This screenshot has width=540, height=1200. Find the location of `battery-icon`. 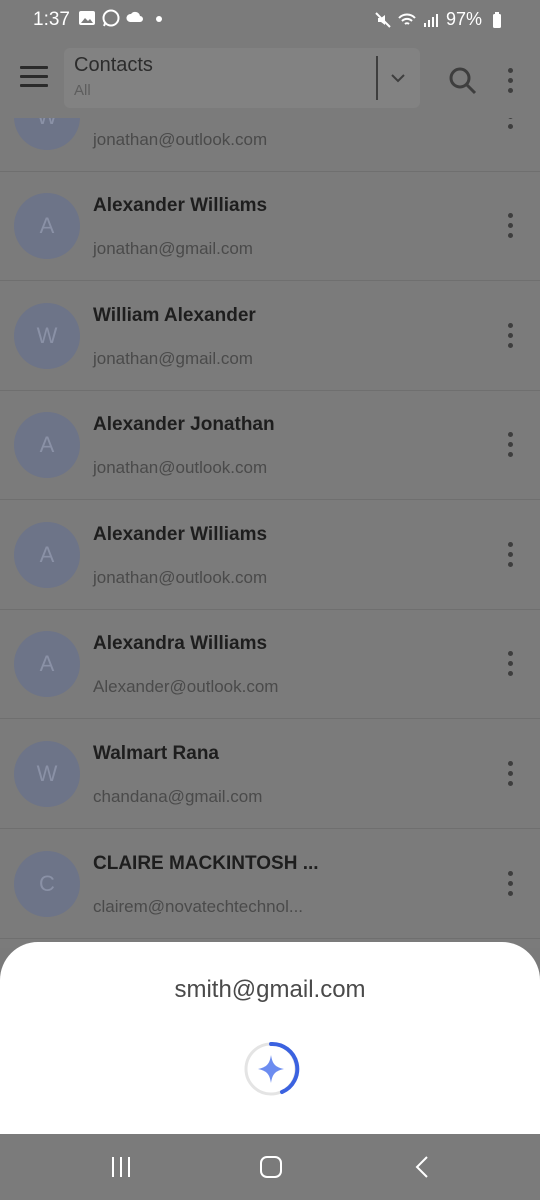

battery-icon is located at coordinates (497, 19).